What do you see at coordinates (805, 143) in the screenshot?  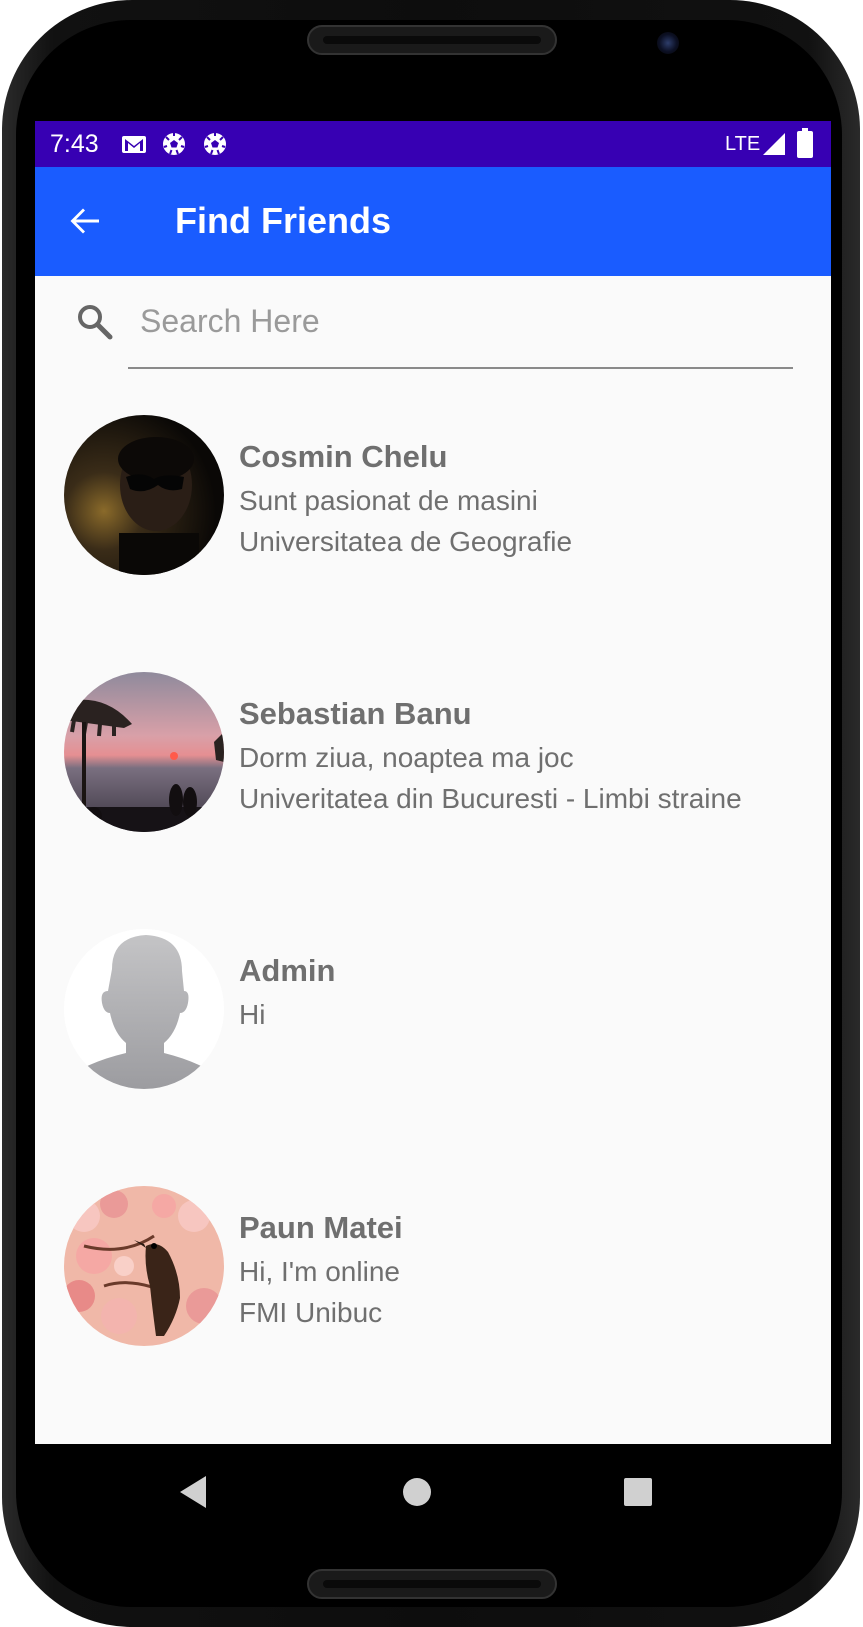 I see `battery-icon` at bounding box center [805, 143].